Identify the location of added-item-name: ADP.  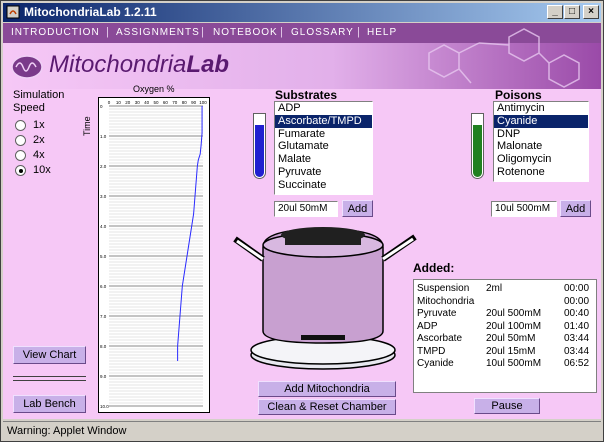
(427, 326).